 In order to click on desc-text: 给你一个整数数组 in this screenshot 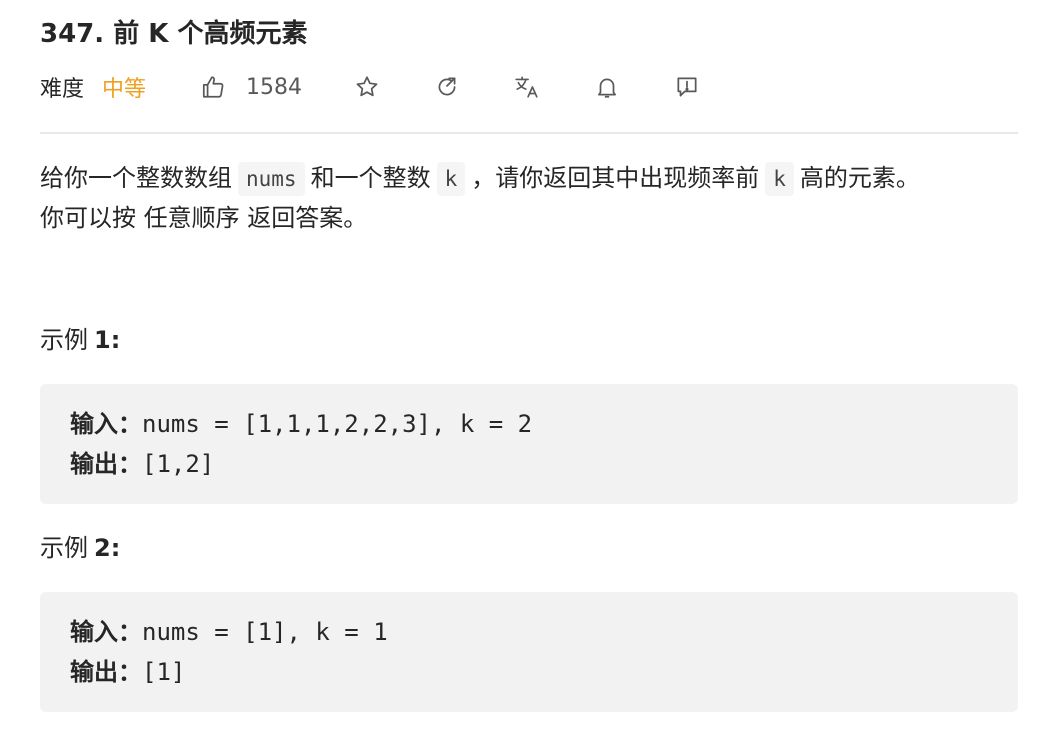, I will do `click(136, 178)`.